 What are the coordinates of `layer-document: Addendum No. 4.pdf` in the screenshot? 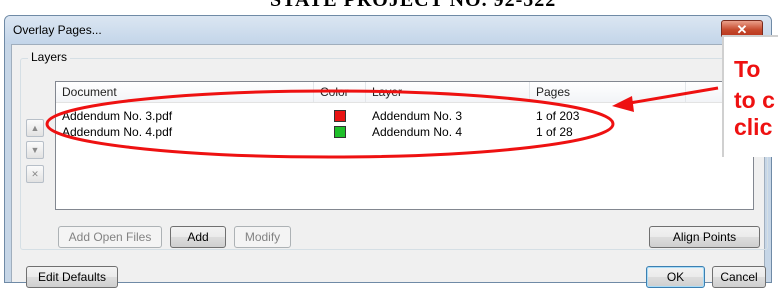 It's located at (117, 132).